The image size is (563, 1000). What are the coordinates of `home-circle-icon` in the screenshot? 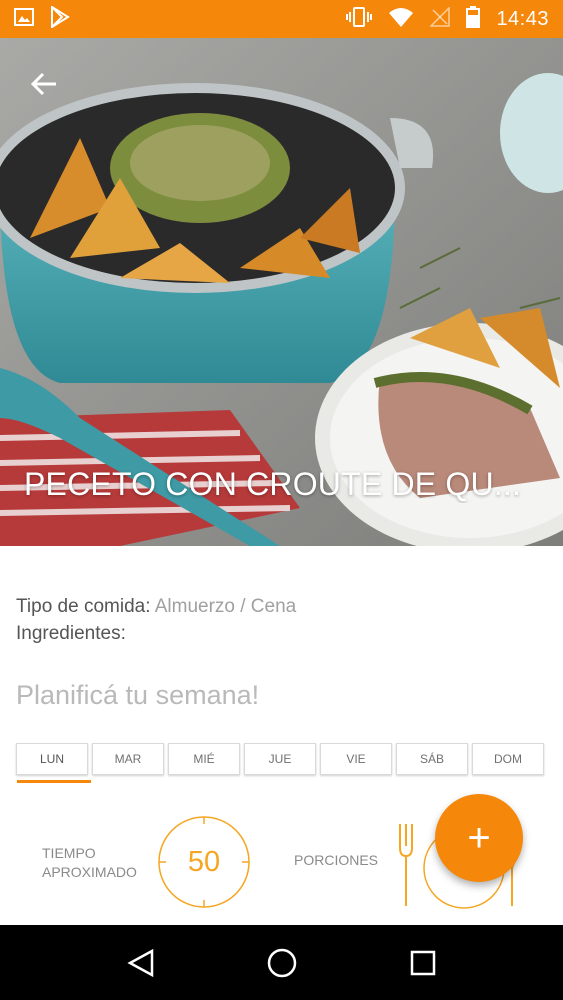 It's located at (281, 962).